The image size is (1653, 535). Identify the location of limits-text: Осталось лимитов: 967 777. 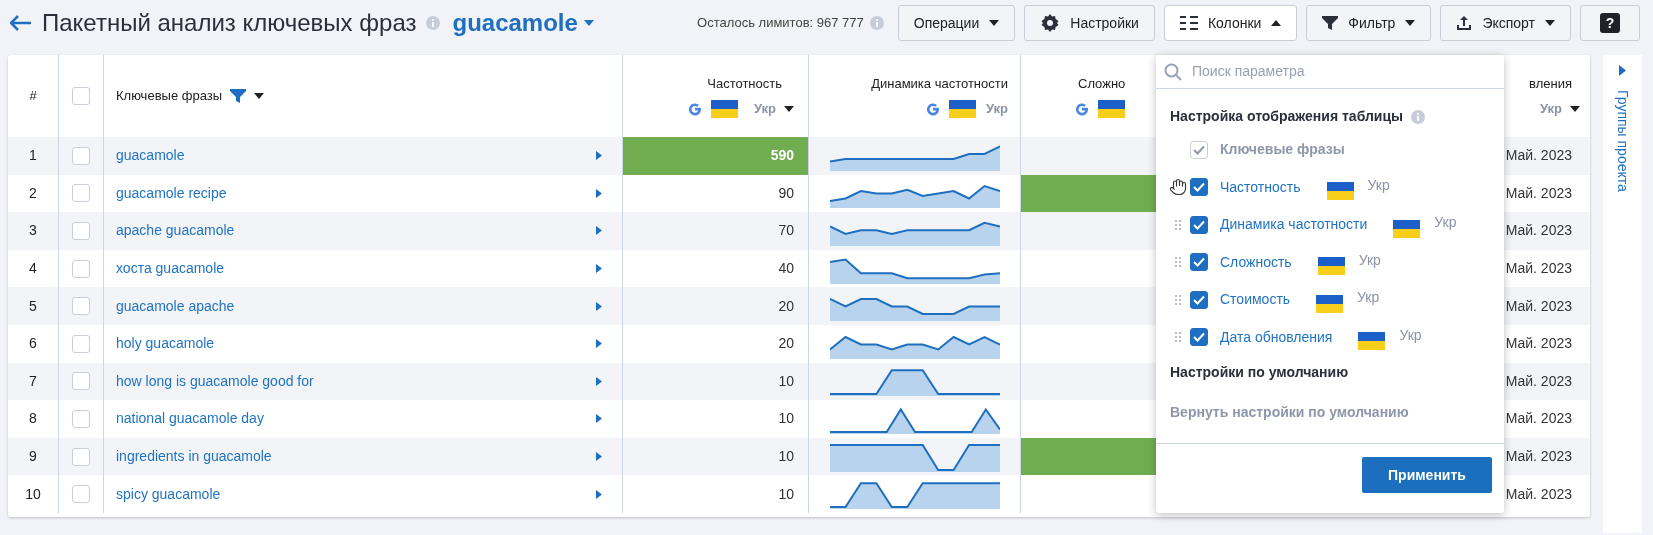
(780, 23).